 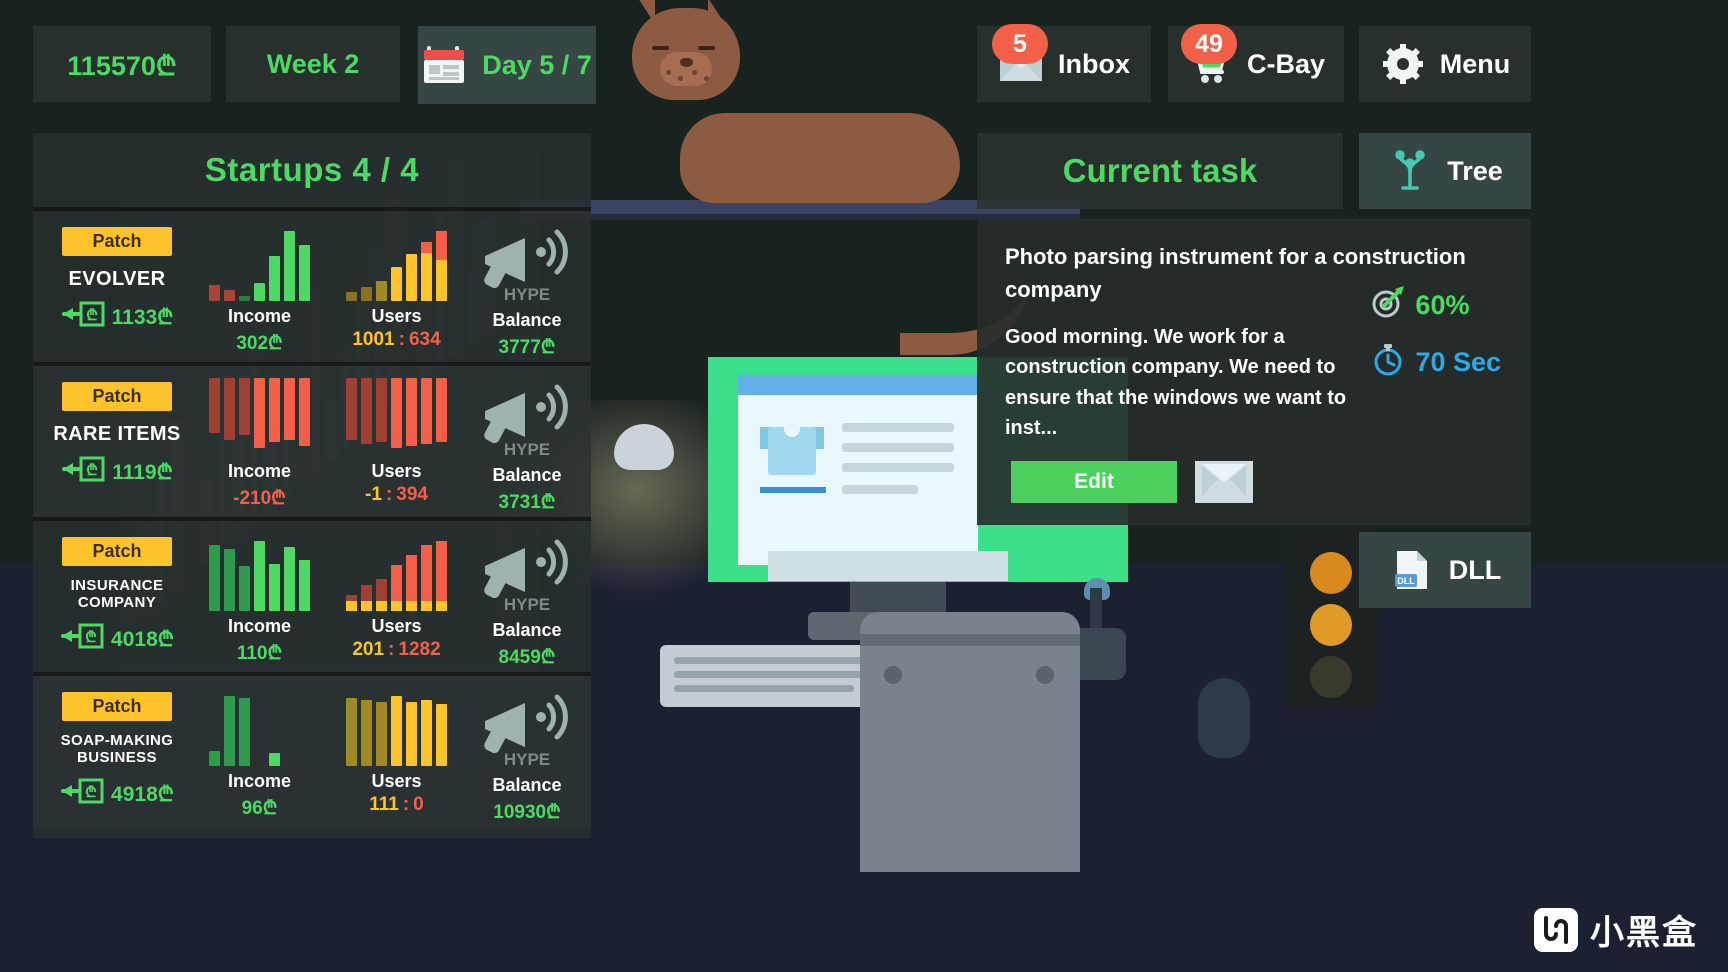 What do you see at coordinates (873, 478) in the screenshot?
I see `monitor-screen` at bounding box center [873, 478].